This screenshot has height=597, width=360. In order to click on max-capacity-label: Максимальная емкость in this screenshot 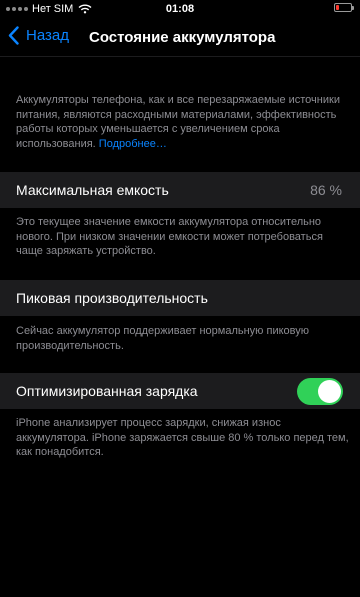, I will do `click(92, 190)`.